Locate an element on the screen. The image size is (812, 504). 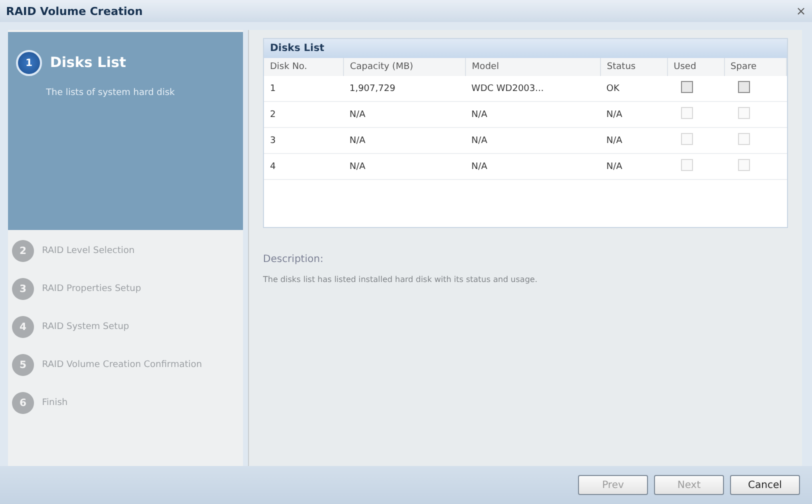
column-header: Model is located at coordinates (532, 67).